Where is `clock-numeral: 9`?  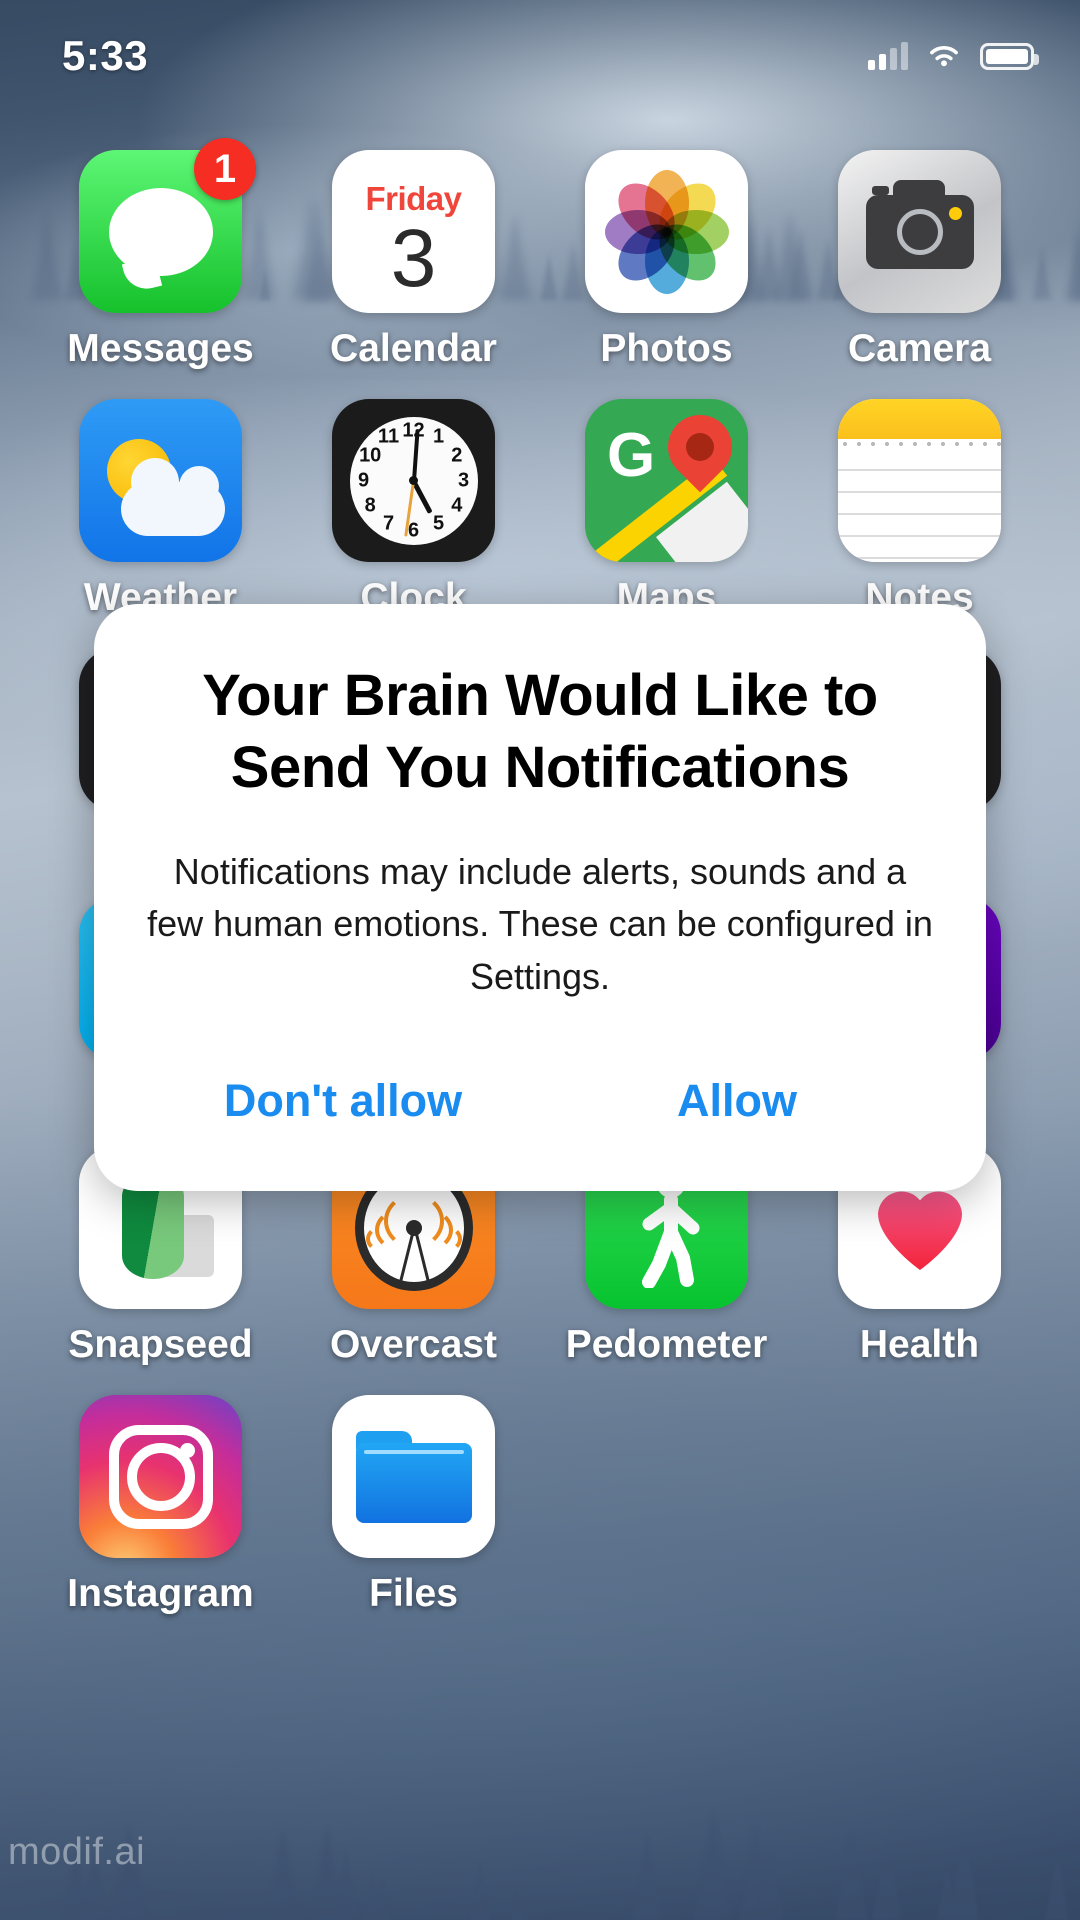
clock-numeral: 9 is located at coordinates (363, 480).